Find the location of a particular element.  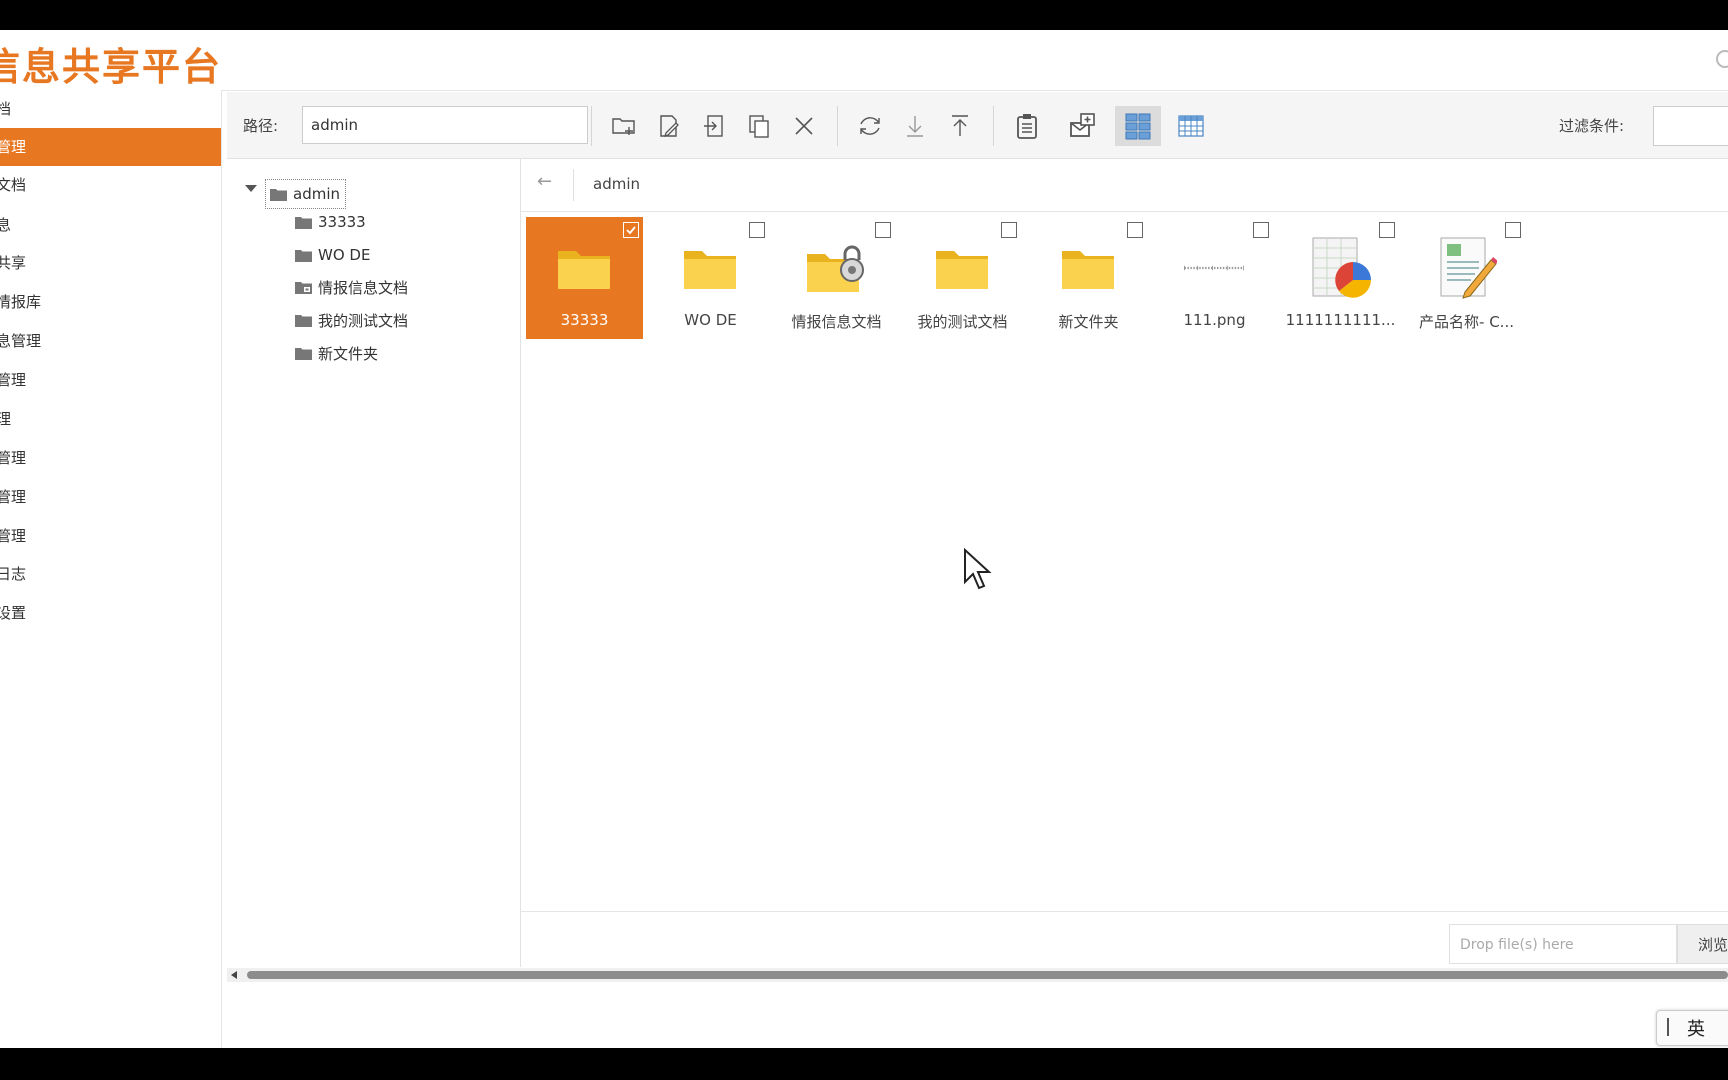

clipboard-icon is located at coordinates (1027, 126).